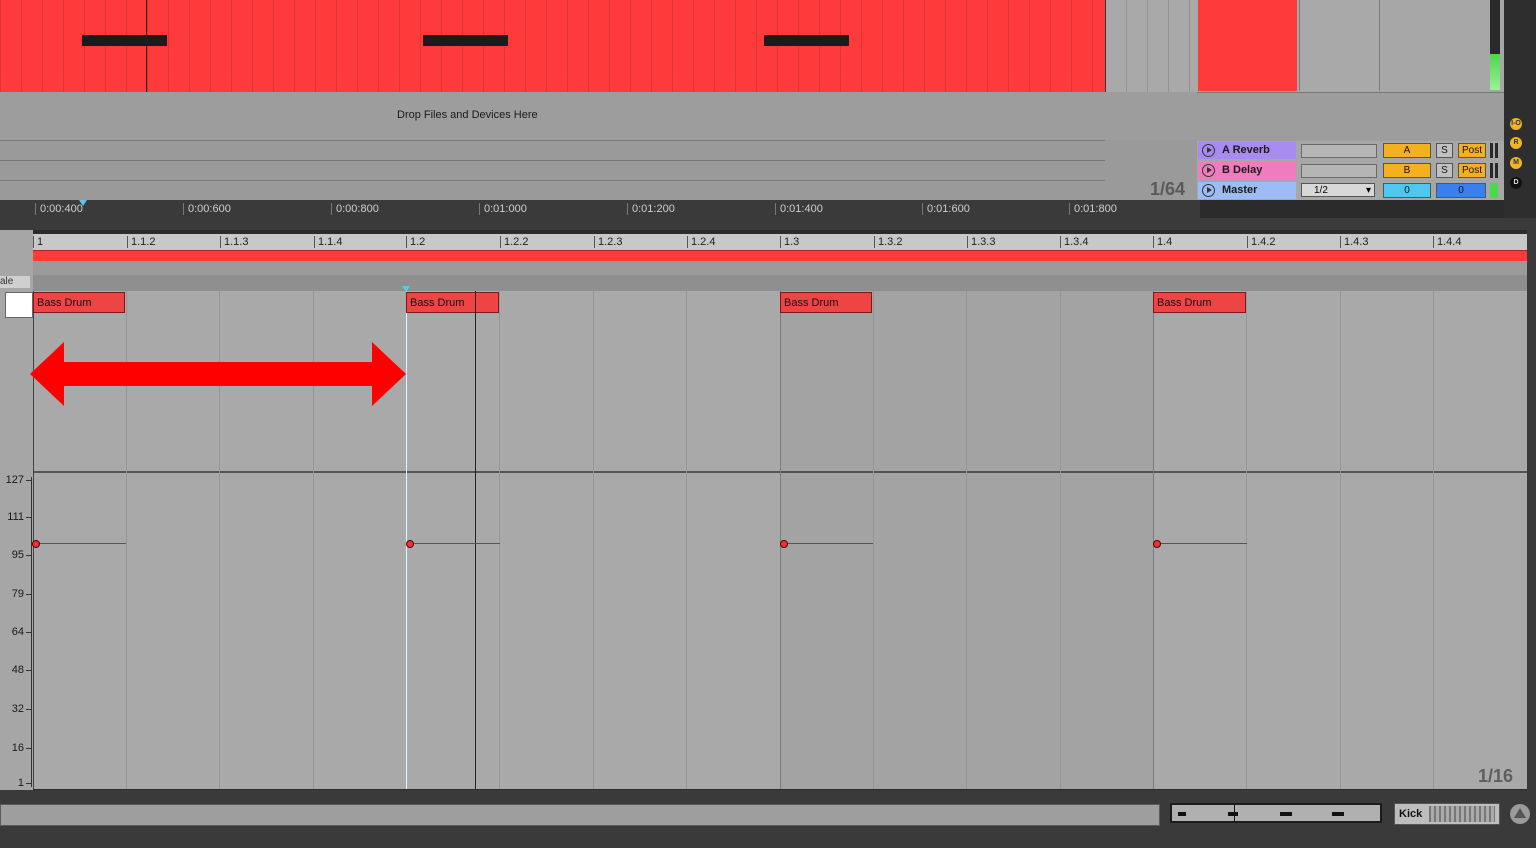 Image resolution: width=1536 pixels, height=848 pixels. What do you see at coordinates (552, 190) in the screenshot?
I see `master-track-lane` at bounding box center [552, 190].